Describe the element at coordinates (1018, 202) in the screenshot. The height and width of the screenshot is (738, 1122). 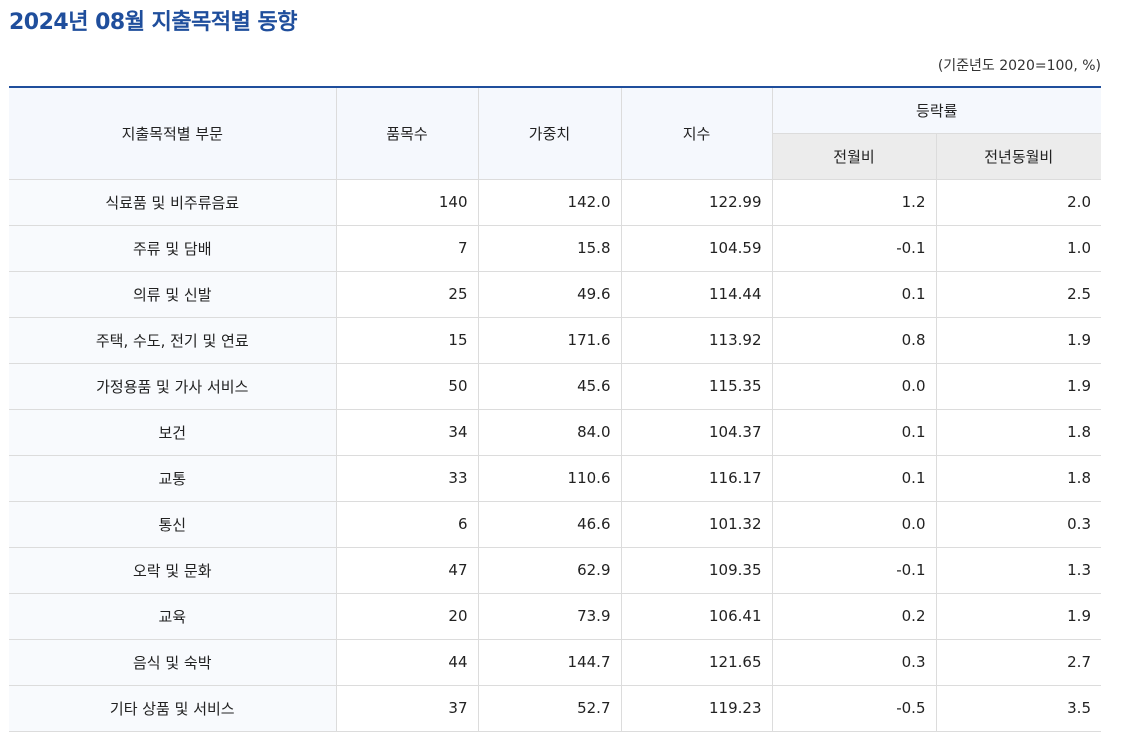
I see `cell-yoy: 2.0` at that location.